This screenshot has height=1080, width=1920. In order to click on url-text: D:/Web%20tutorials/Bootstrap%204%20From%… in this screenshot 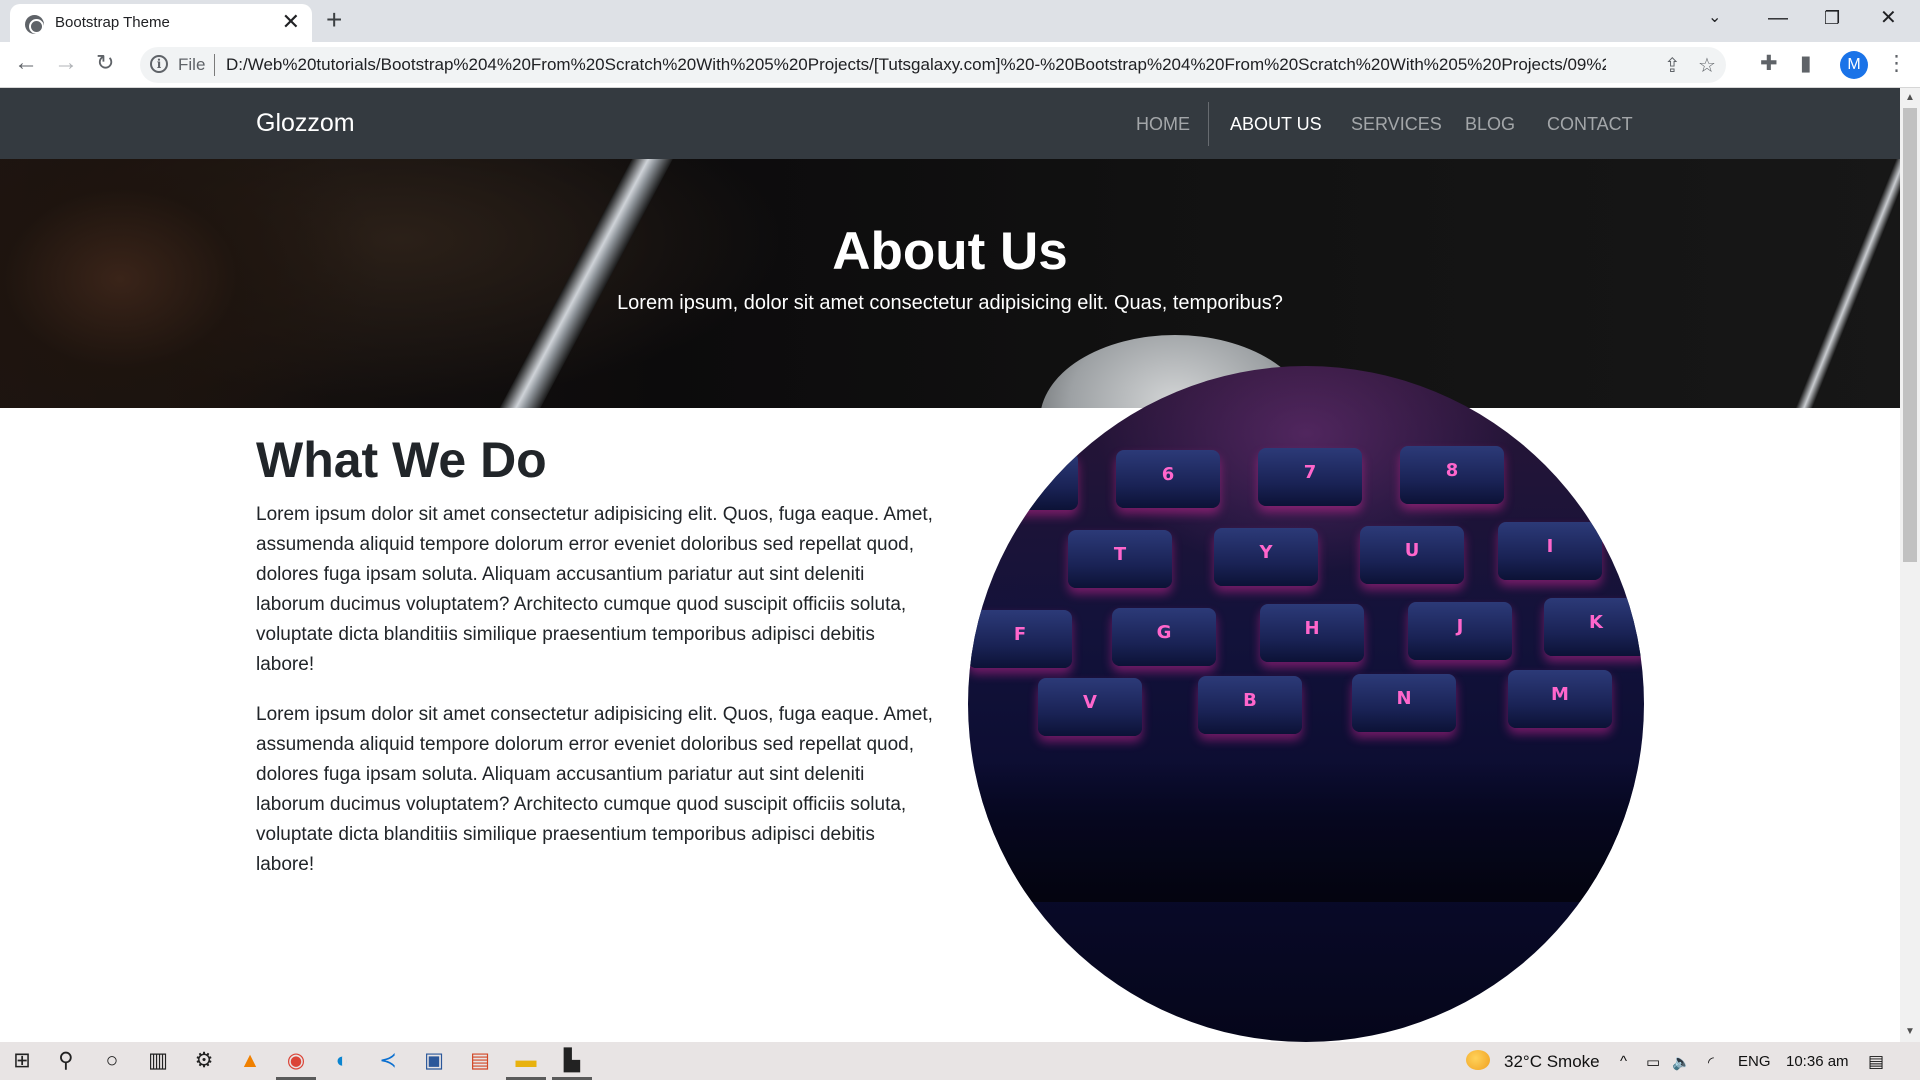, I will do `click(916, 65)`.